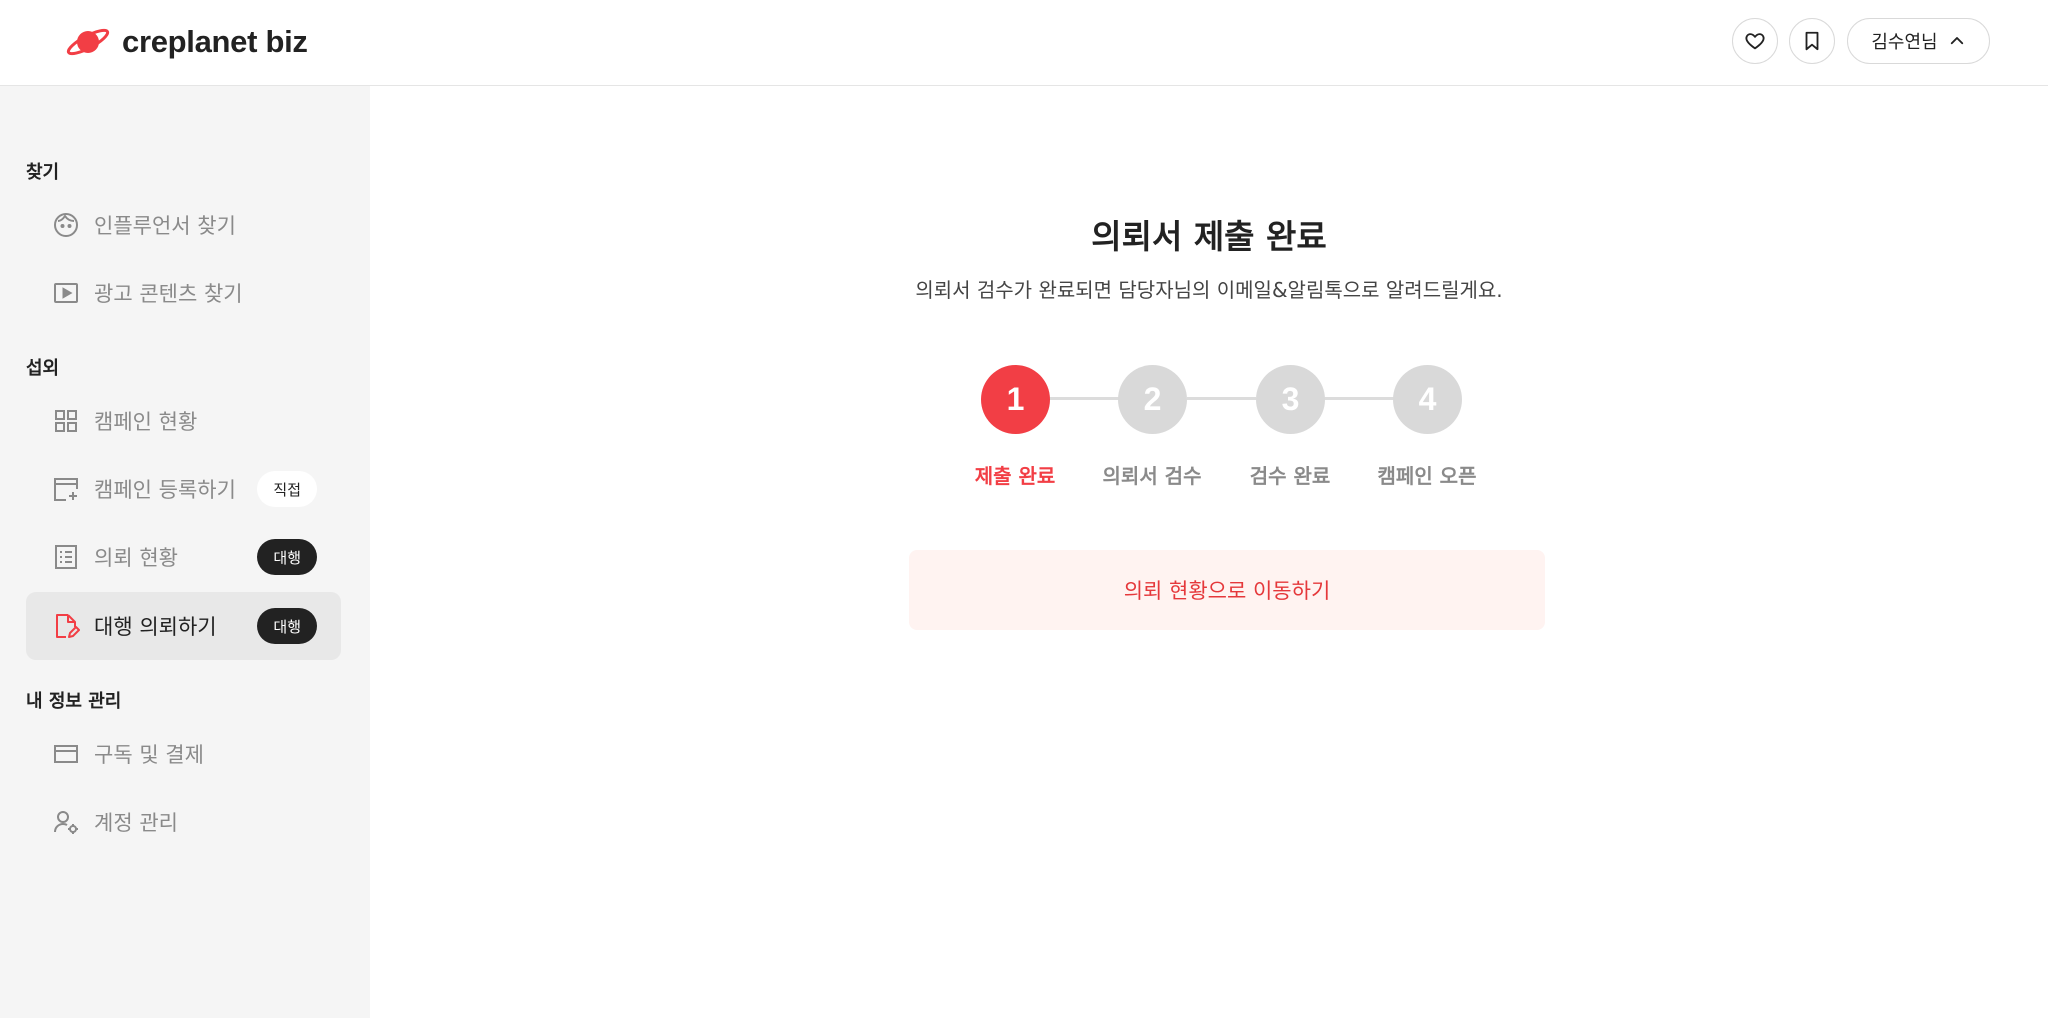 The width and height of the screenshot is (2048, 1018). Describe the element at coordinates (149, 755) in the screenshot. I see `sidebar-item-label: 구독 및 결제` at that location.